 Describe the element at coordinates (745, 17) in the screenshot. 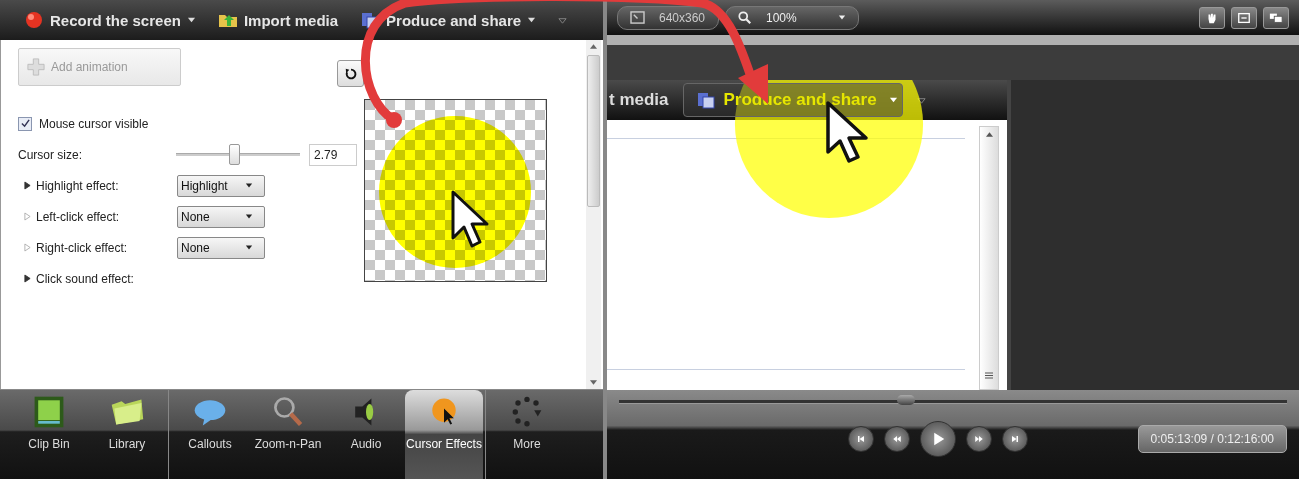

I see `search-icon` at that location.